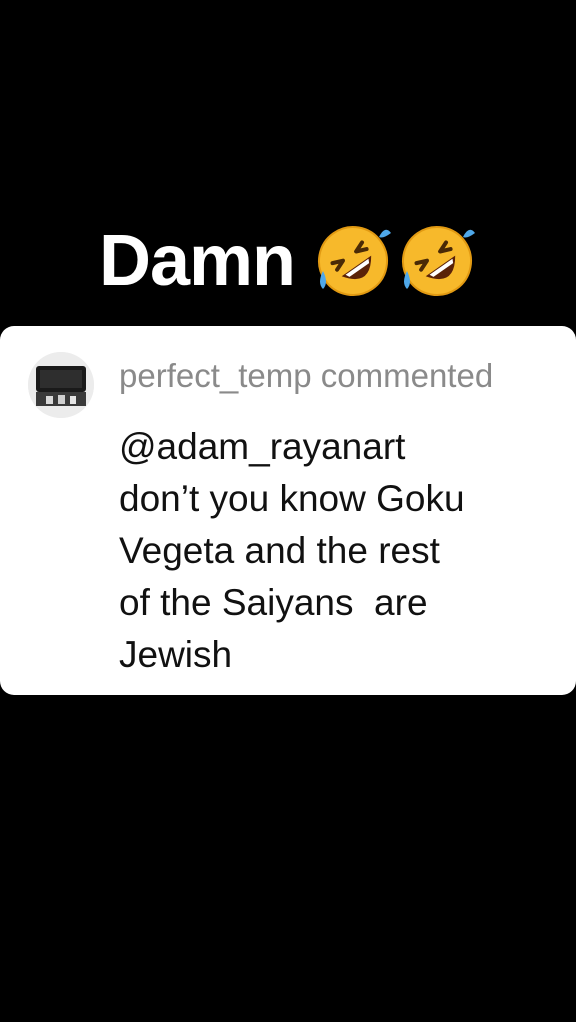 This screenshot has height=1022, width=576. I want to click on video-caption: Damn, so click(288, 261).